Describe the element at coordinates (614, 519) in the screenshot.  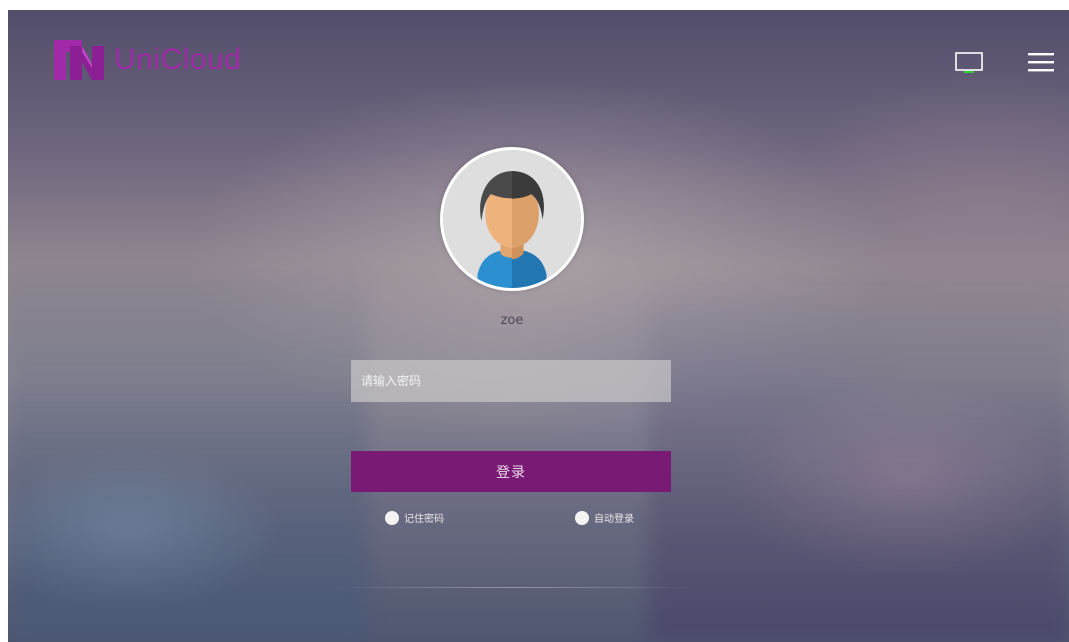
I see `auto-login-label: 自动登录` at that location.